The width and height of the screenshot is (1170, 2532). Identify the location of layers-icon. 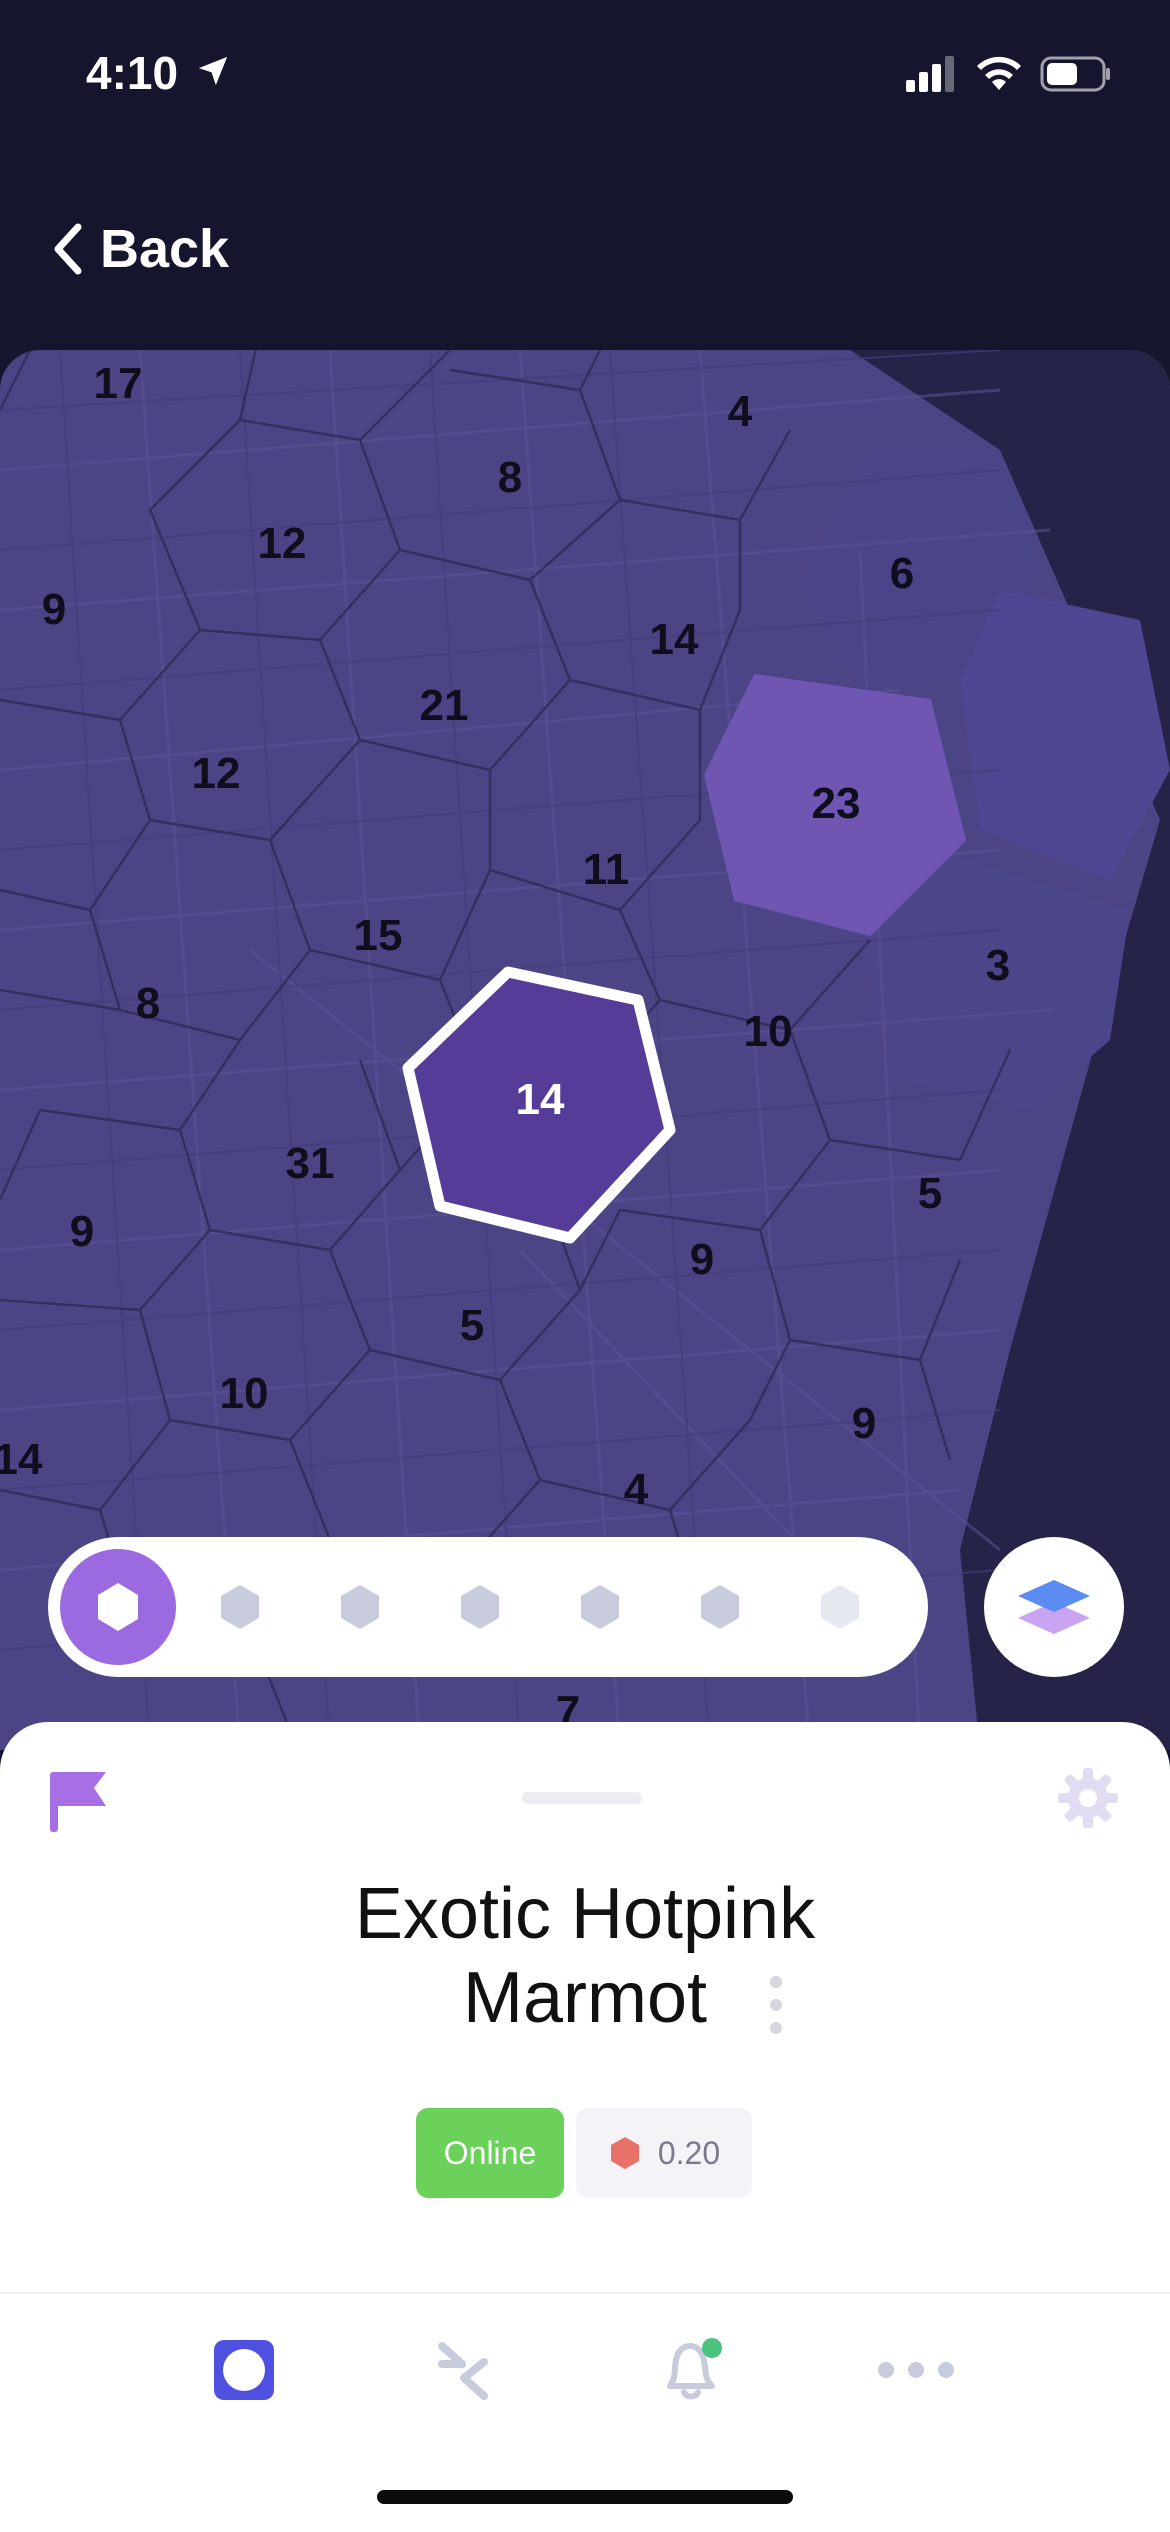
(1054, 1607).